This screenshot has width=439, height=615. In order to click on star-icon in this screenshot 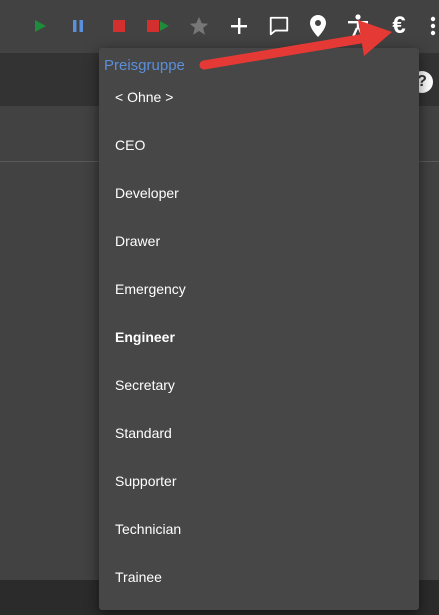, I will do `click(199, 25)`.